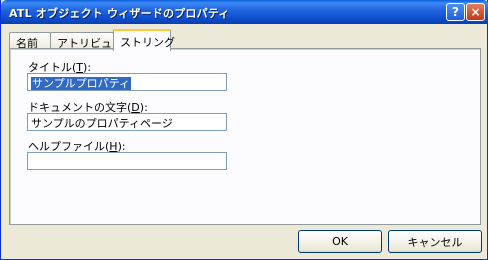  I want to click on doc-string-input: サンプルのプロパティページ, so click(127, 122).